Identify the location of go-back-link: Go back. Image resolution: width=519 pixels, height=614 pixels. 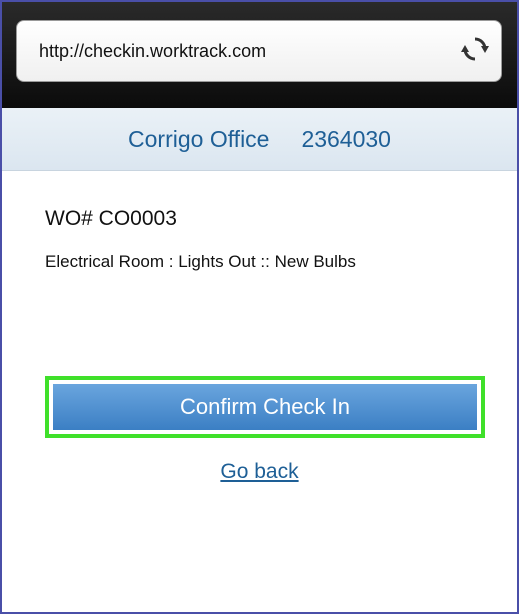
(259, 471).